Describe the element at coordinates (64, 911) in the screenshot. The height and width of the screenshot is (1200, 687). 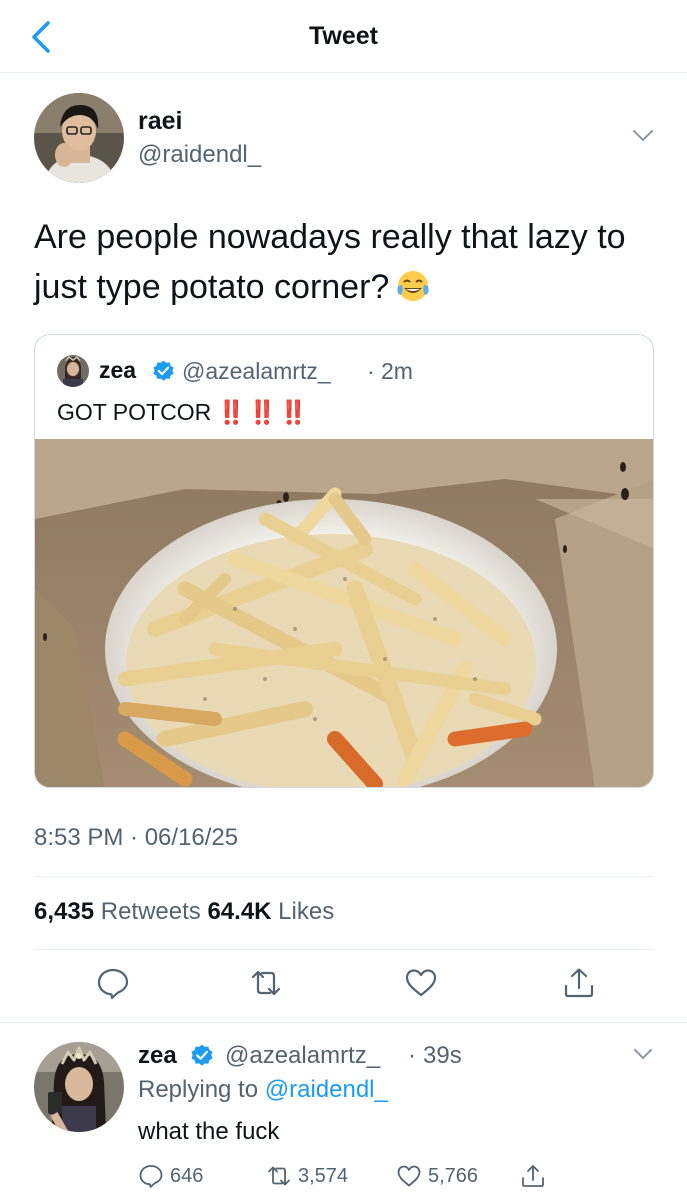
I see `retweet-count: 6,435` at that location.